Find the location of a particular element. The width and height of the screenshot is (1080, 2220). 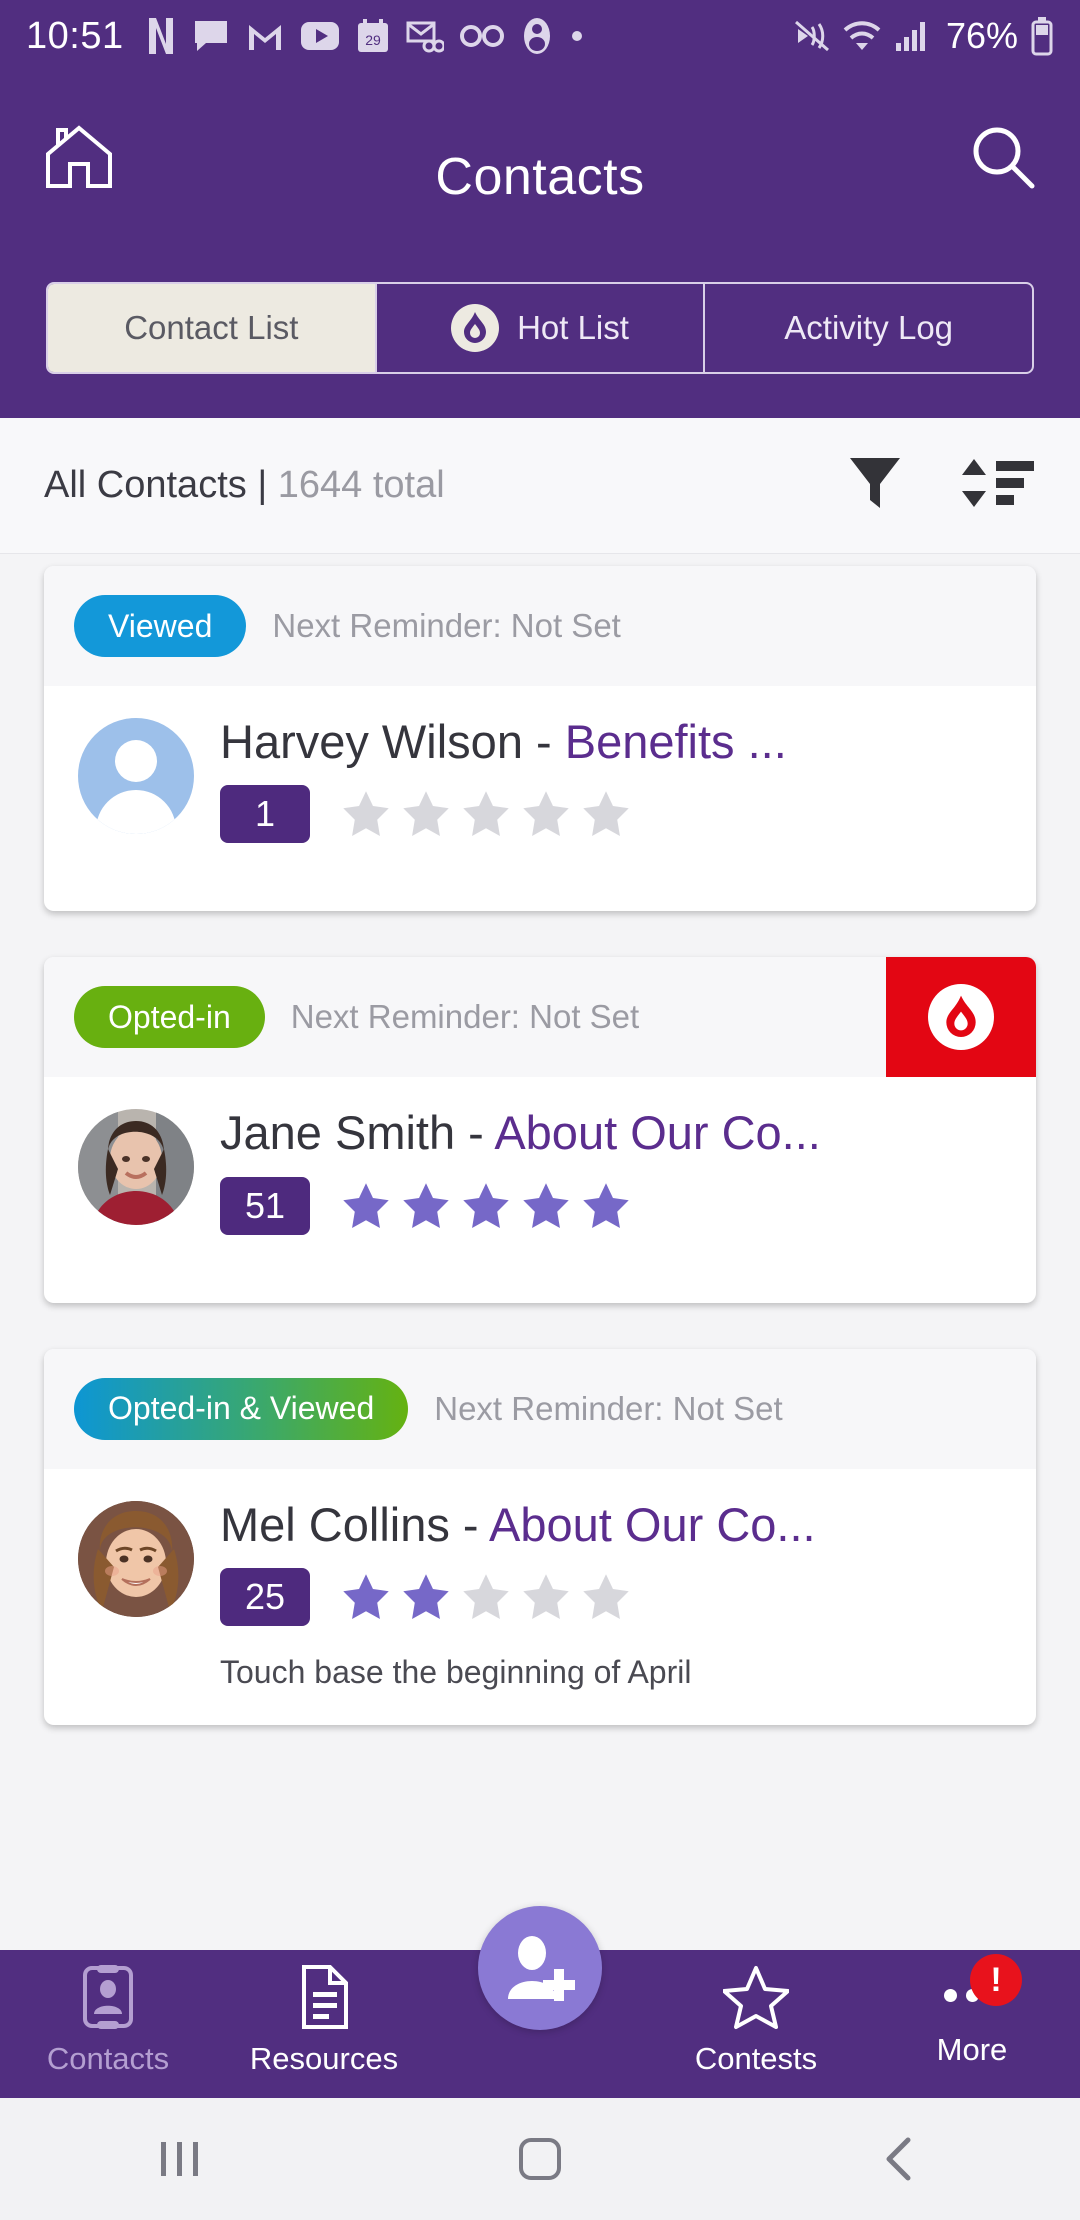

gmail-icon is located at coordinates (265, 36).